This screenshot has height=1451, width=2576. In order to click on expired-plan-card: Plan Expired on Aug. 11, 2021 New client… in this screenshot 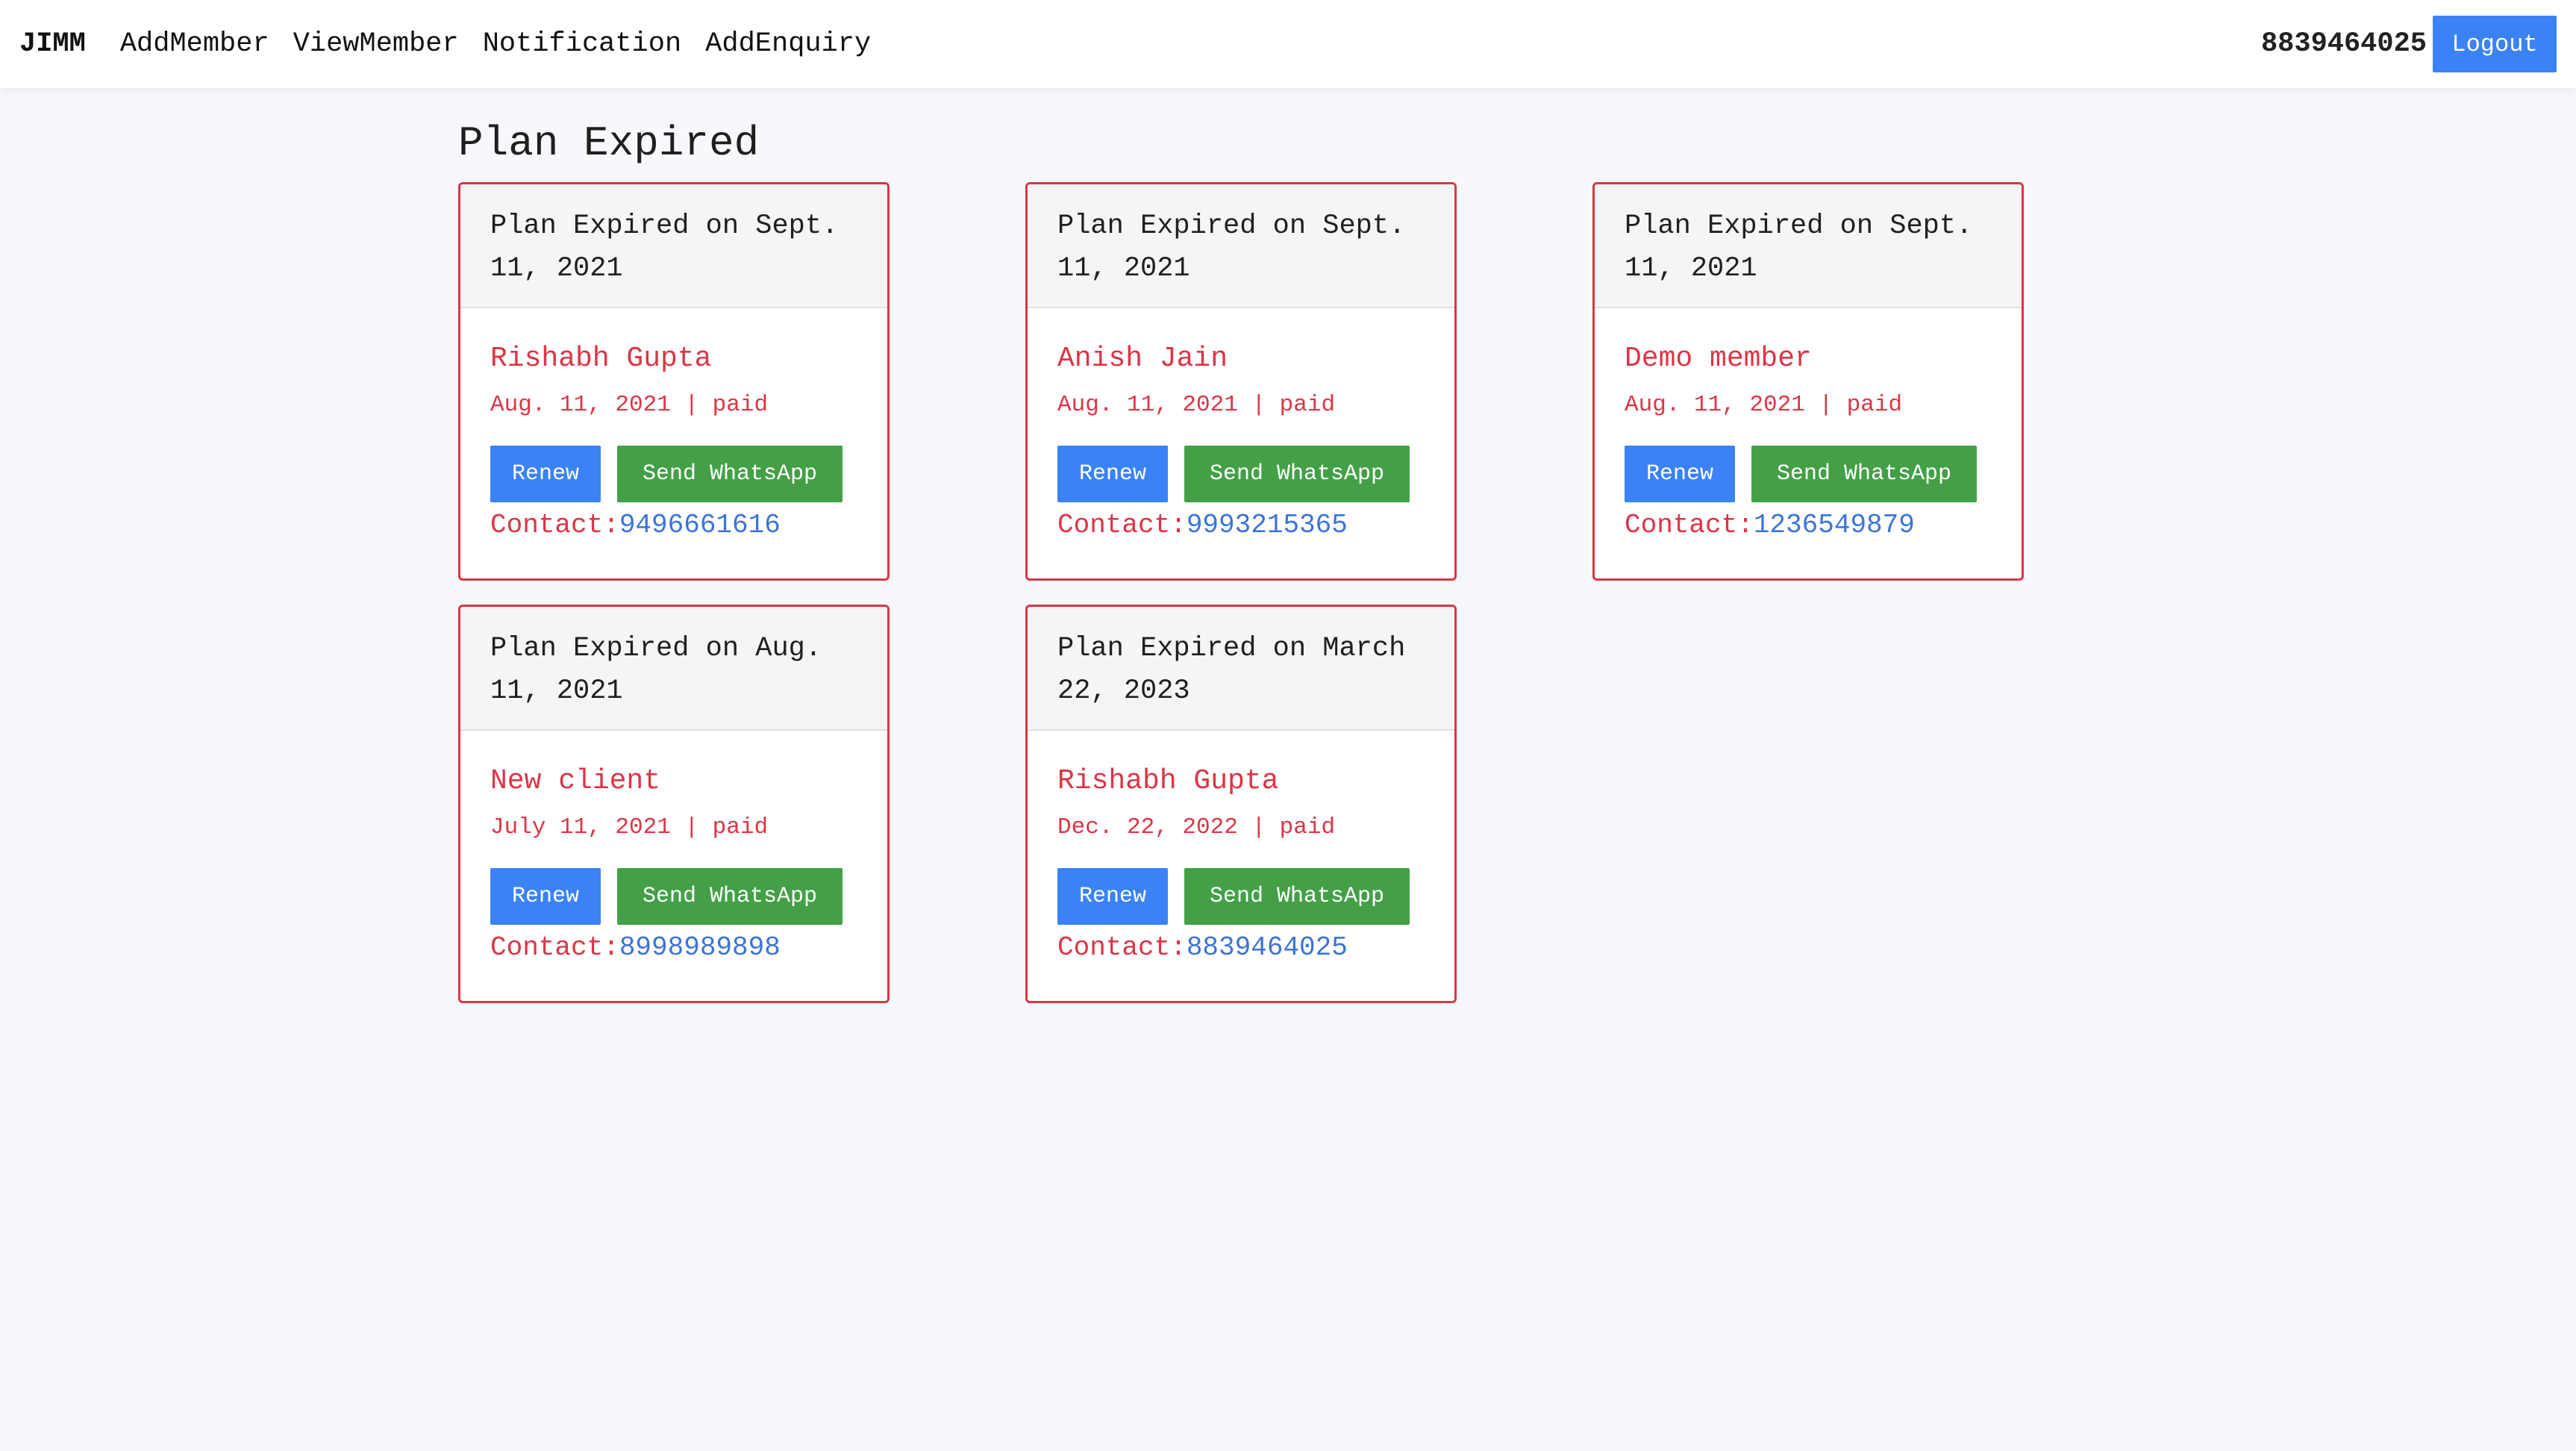, I will do `click(674, 804)`.